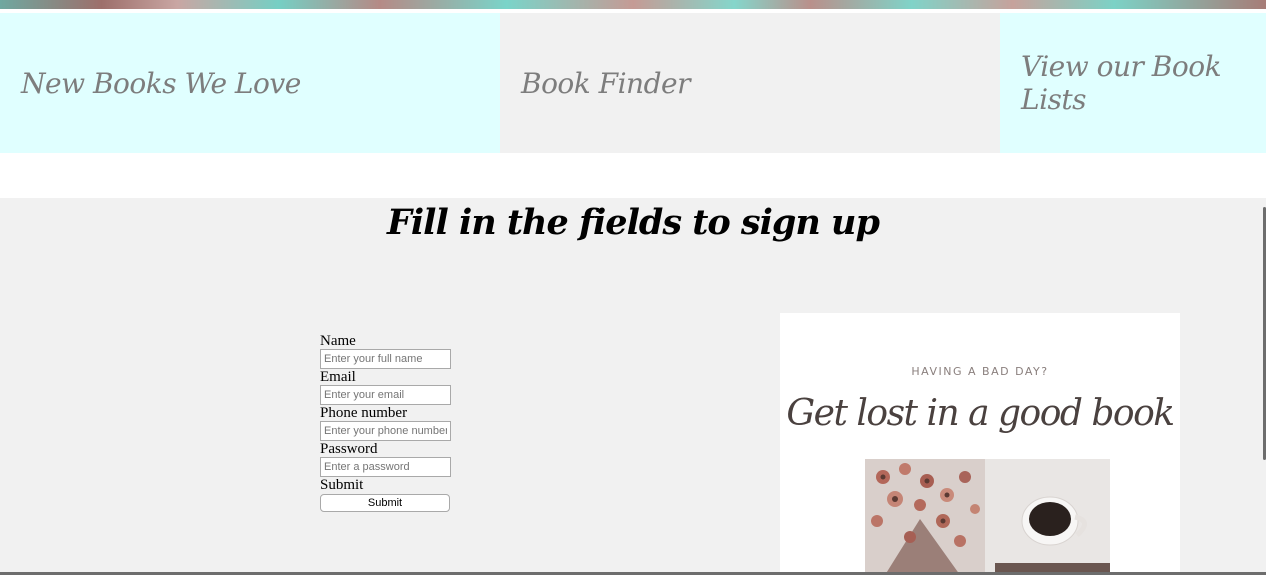 Image resolution: width=1266 pixels, height=575 pixels. Describe the element at coordinates (385, 359) in the screenshot. I see `name-input` at that location.